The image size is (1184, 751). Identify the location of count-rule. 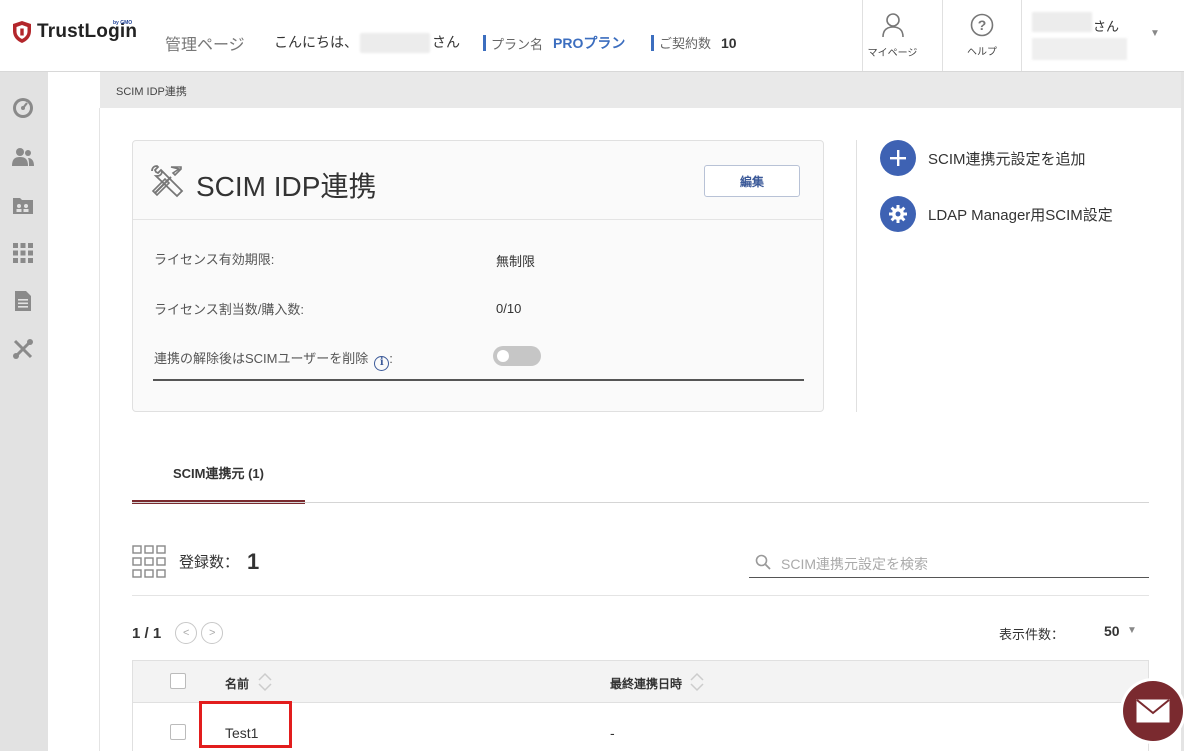
(640, 595).